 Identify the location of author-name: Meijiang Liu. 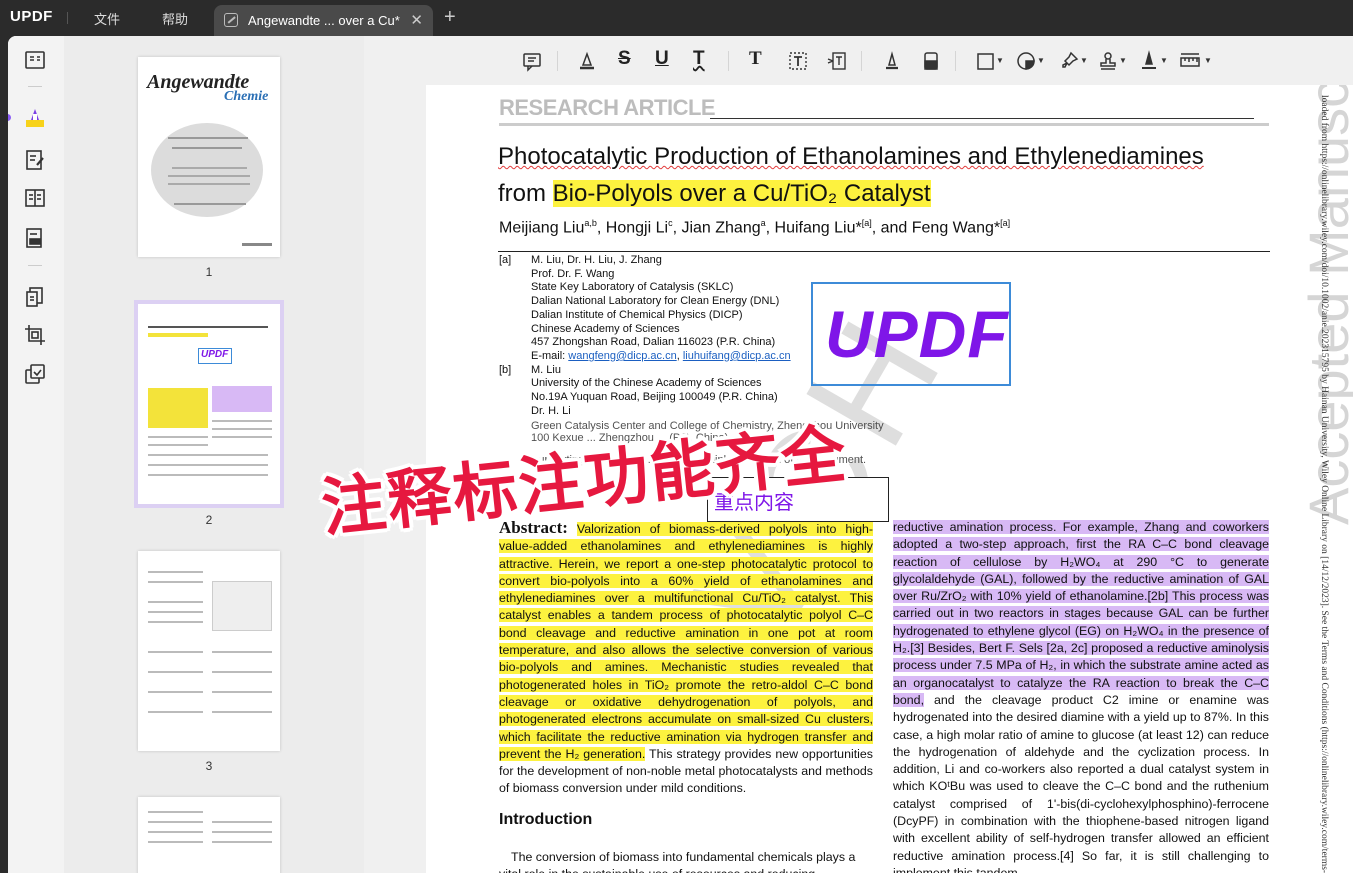
(542, 228).